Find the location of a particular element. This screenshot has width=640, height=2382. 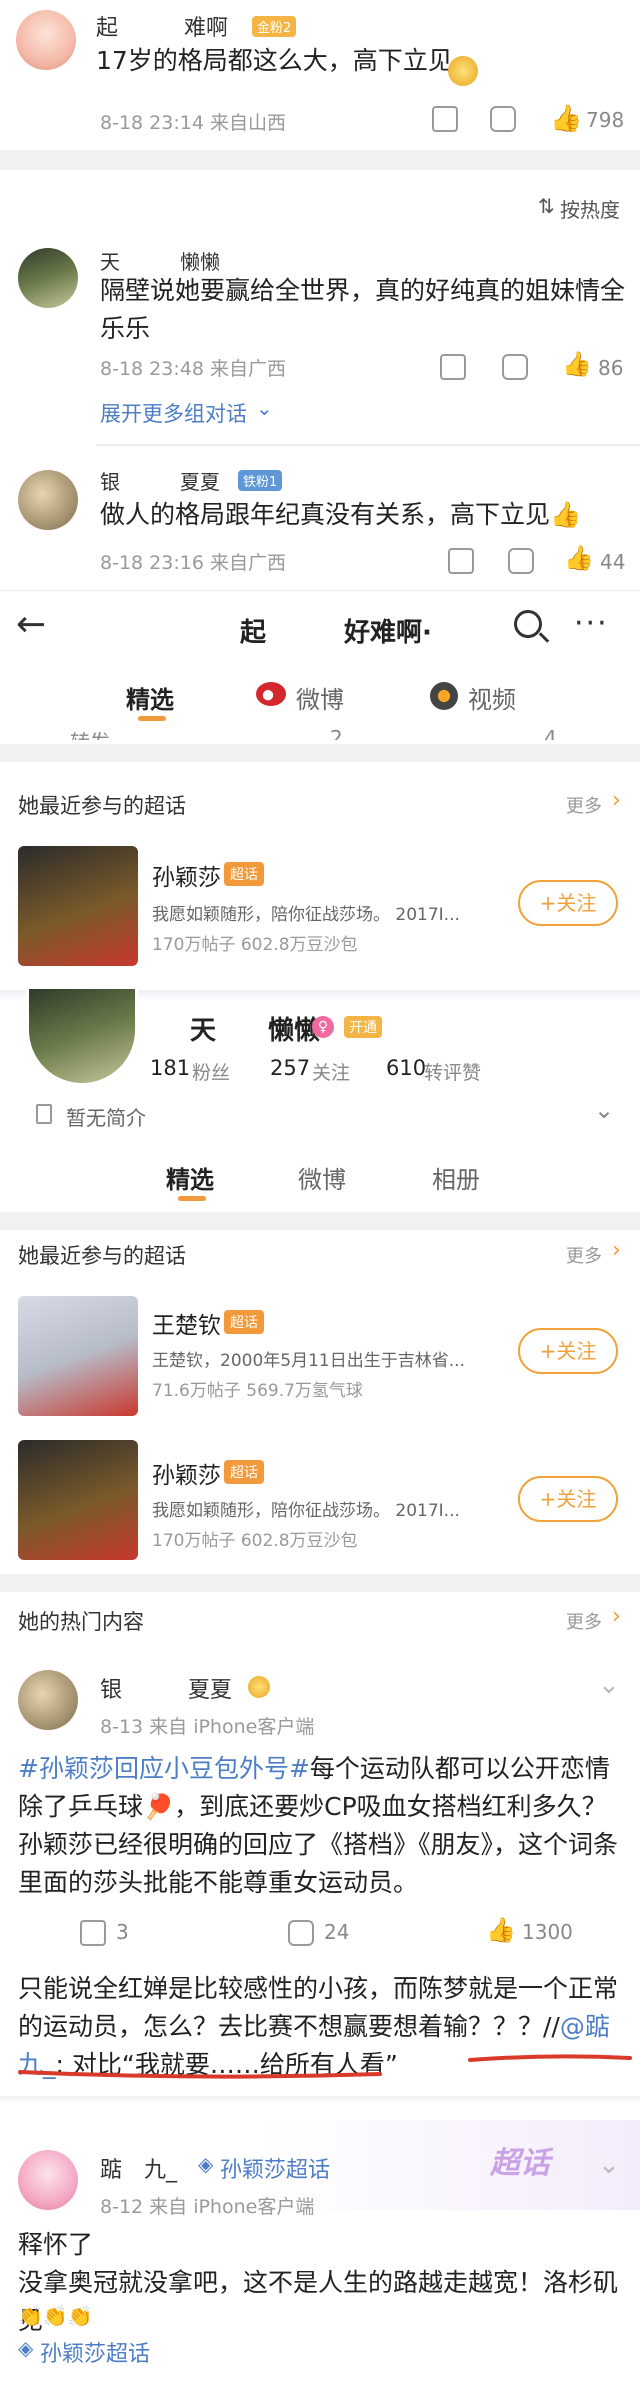

fans-count: 181 is located at coordinates (170, 1068).